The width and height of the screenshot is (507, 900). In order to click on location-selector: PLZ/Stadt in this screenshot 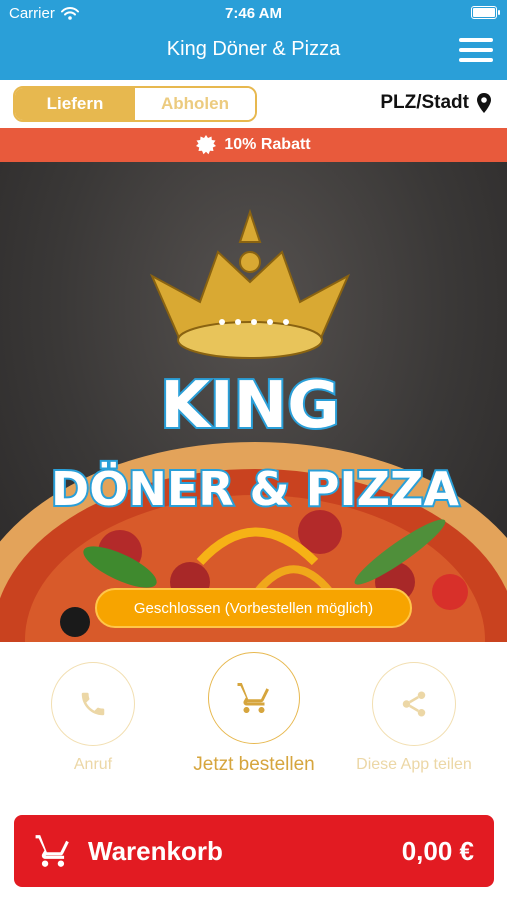, I will do `click(435, 103)`.